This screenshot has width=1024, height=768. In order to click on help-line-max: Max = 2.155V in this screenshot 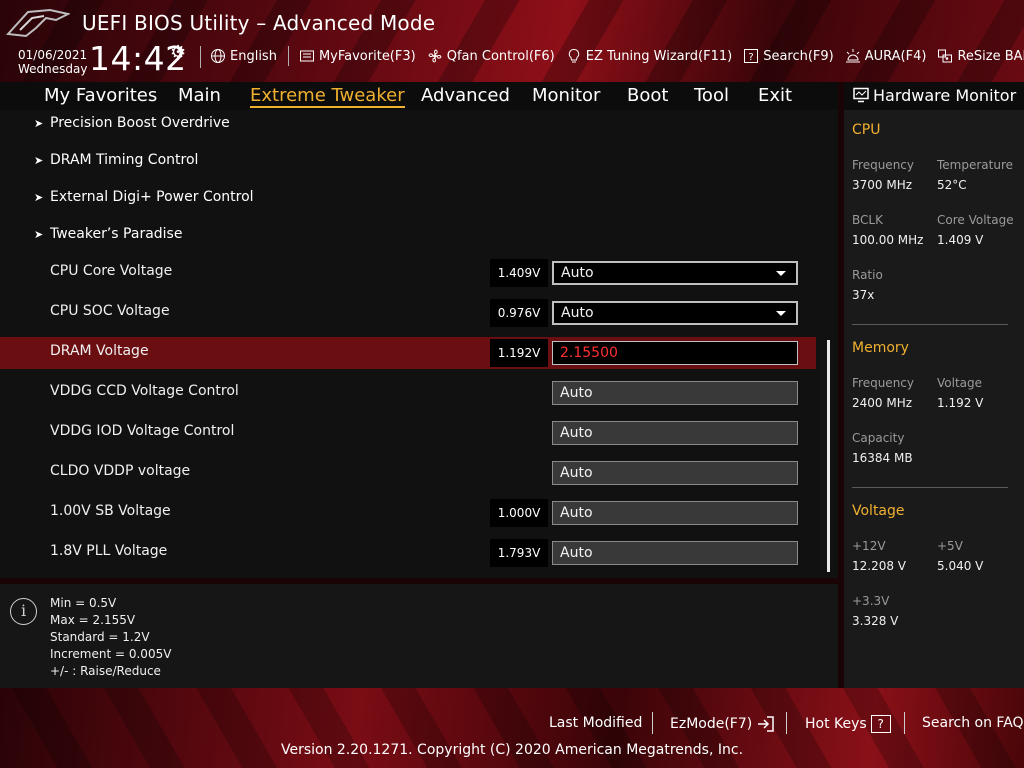, I will do `click(93, 620)`.